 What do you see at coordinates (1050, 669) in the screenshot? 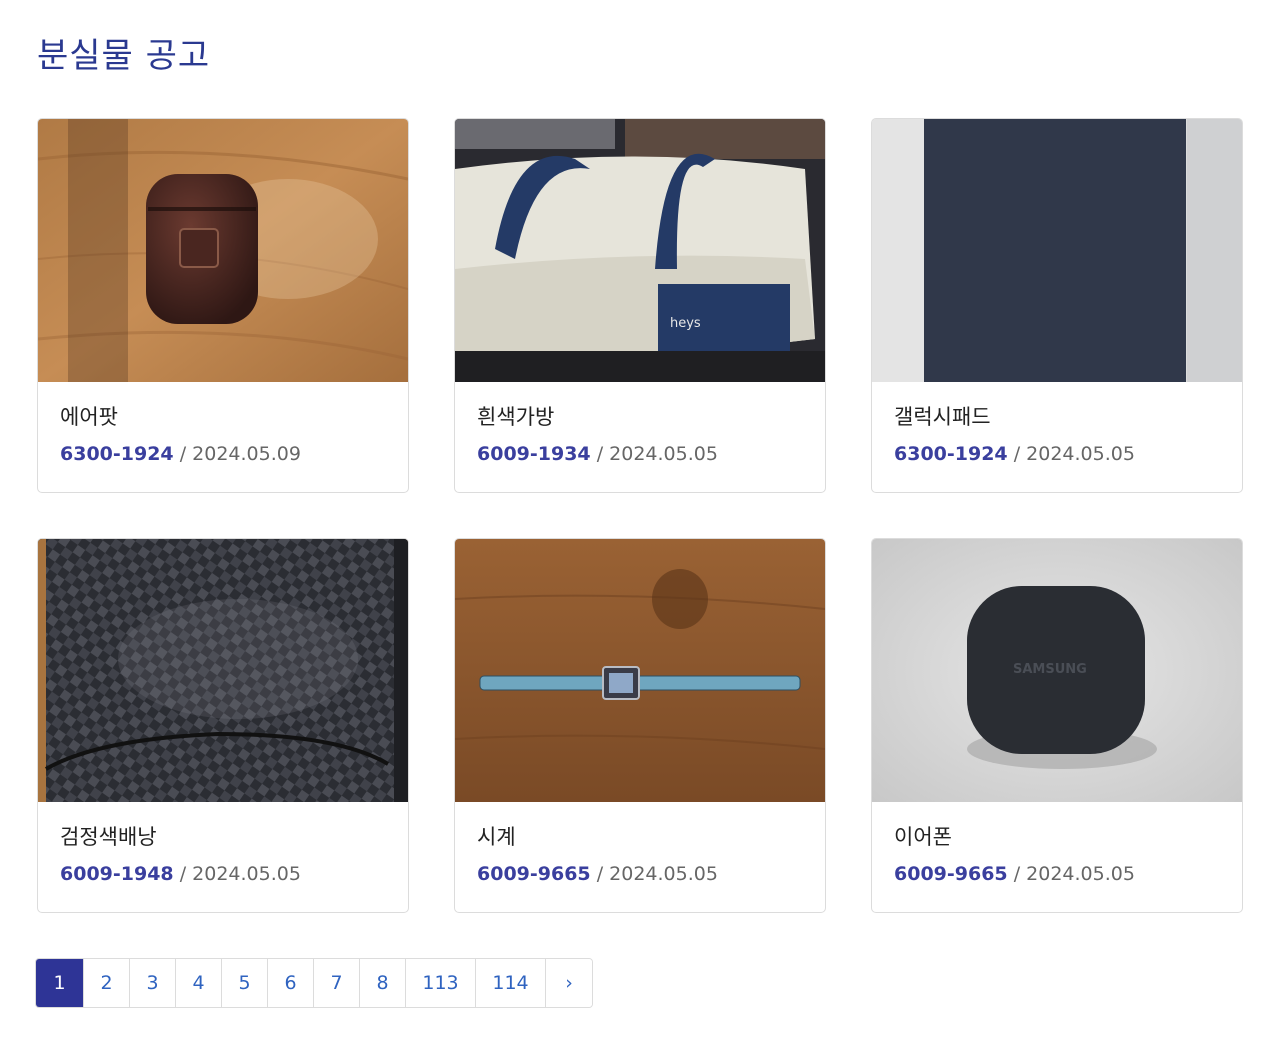
I see `earbuds-brand-label: SAMSUNG` at bounding box center [1050, 669].